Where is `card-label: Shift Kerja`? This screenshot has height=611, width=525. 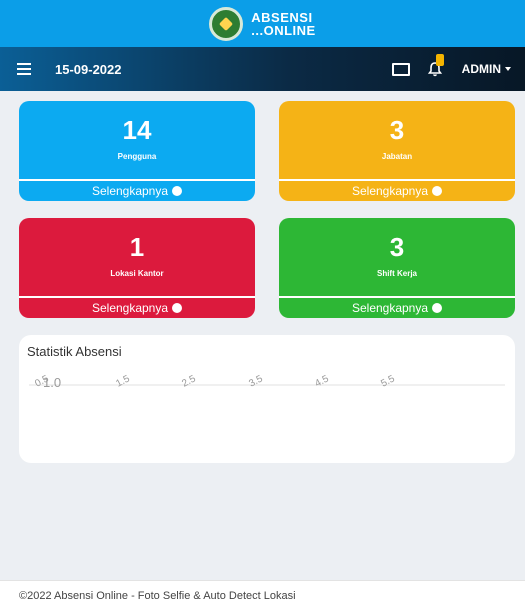
card-label: Shift Kerja is located at coordinates (396, 273).